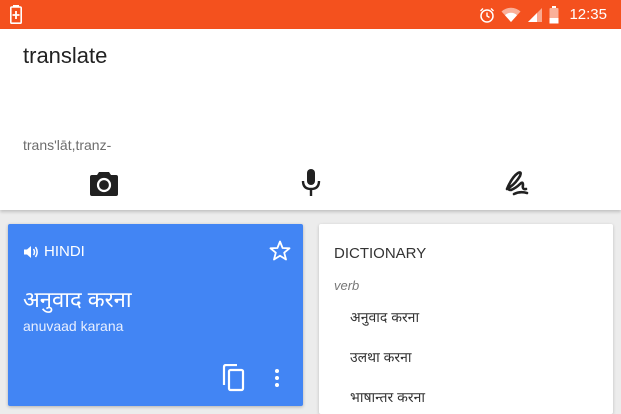 Image resolution: width=621 pixels, height=414 pixels. What do you see at coordinates (31, 252) in the screenshot?
I see `speaker-icon` at bounding box center [31, 252].